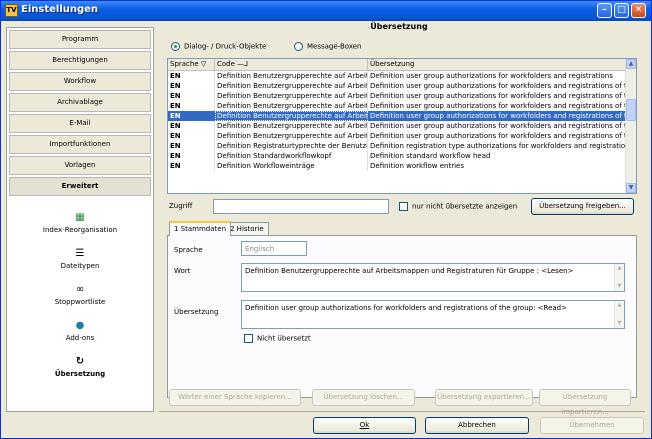 The image size is (652, 439). Describe the element at coordinates (334, 46) in the screenshot. I see `radio-label: Message-Boxen` at that location.